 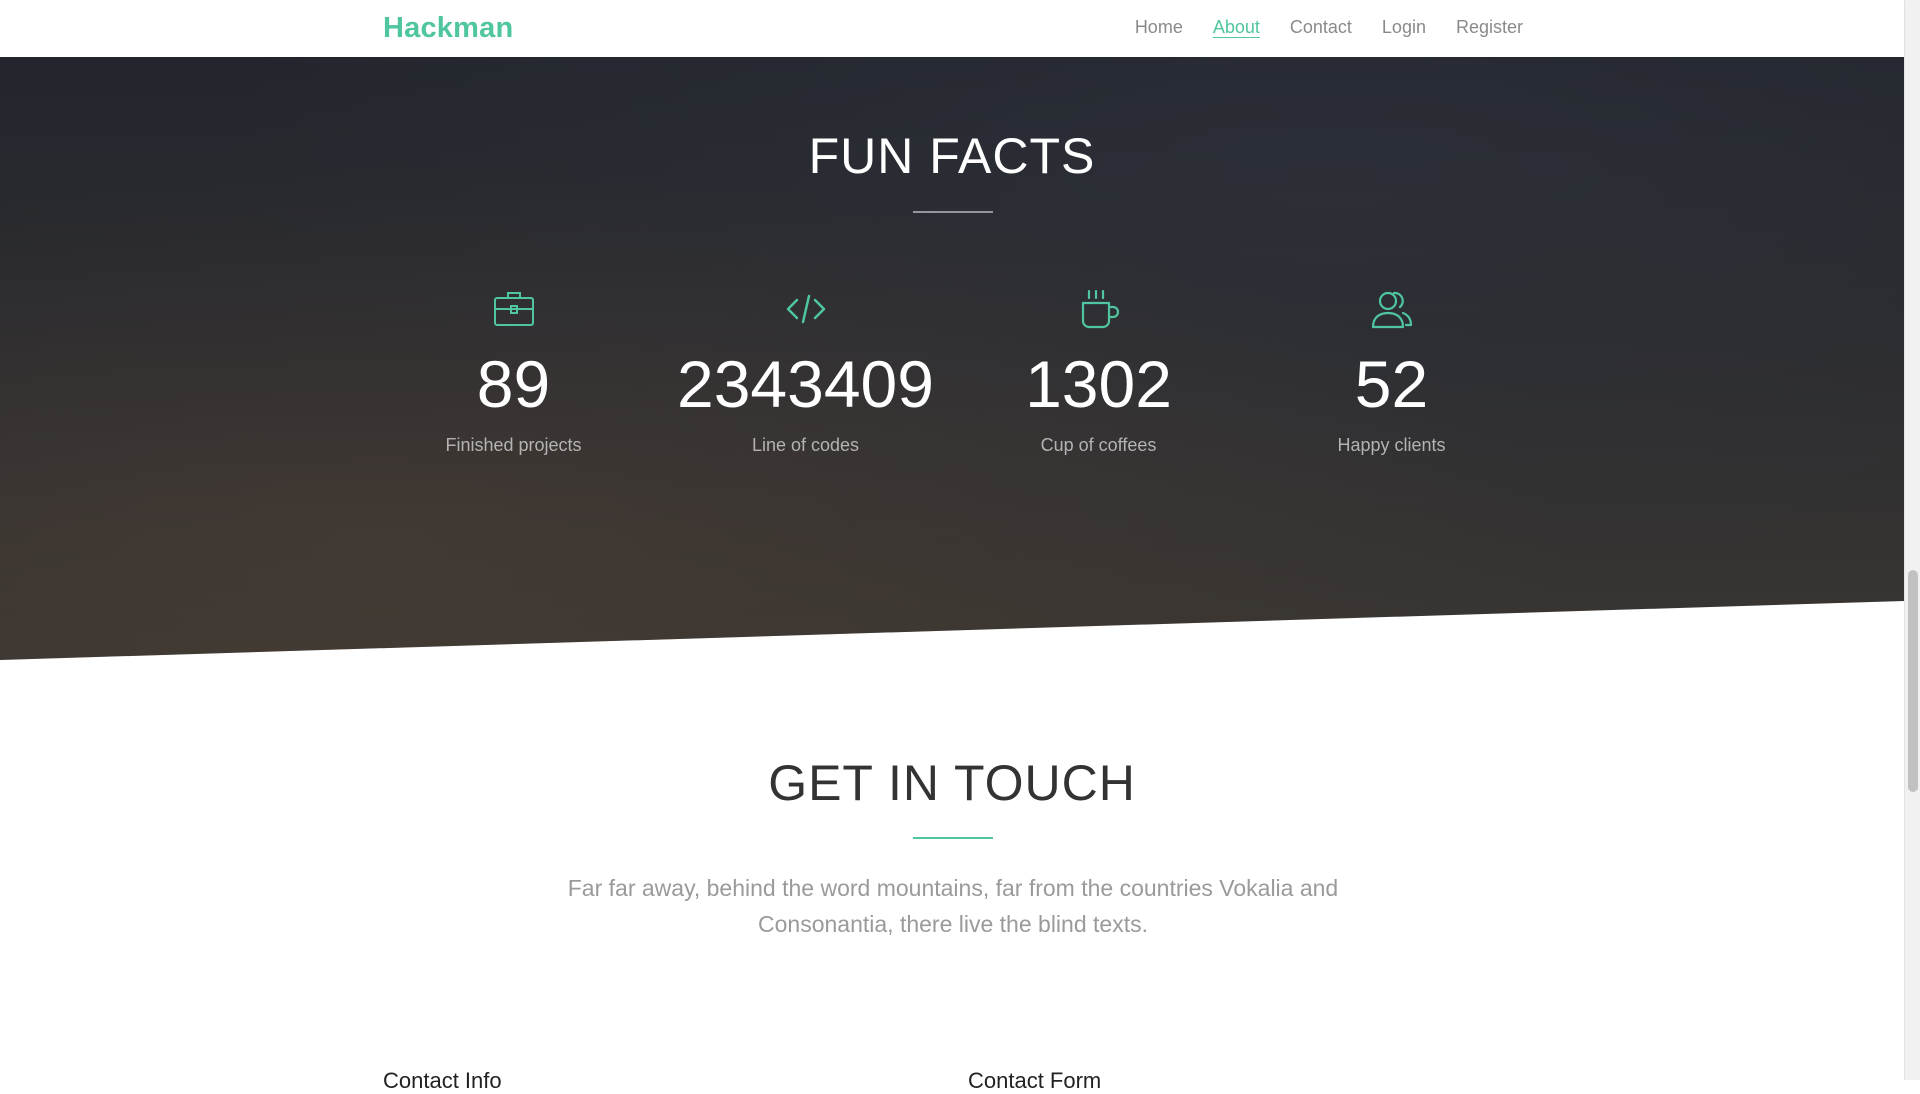 What do you see at coordinates (805, 309) in the screenshot?
I see `code-icon` at bounding box center [805, 309].